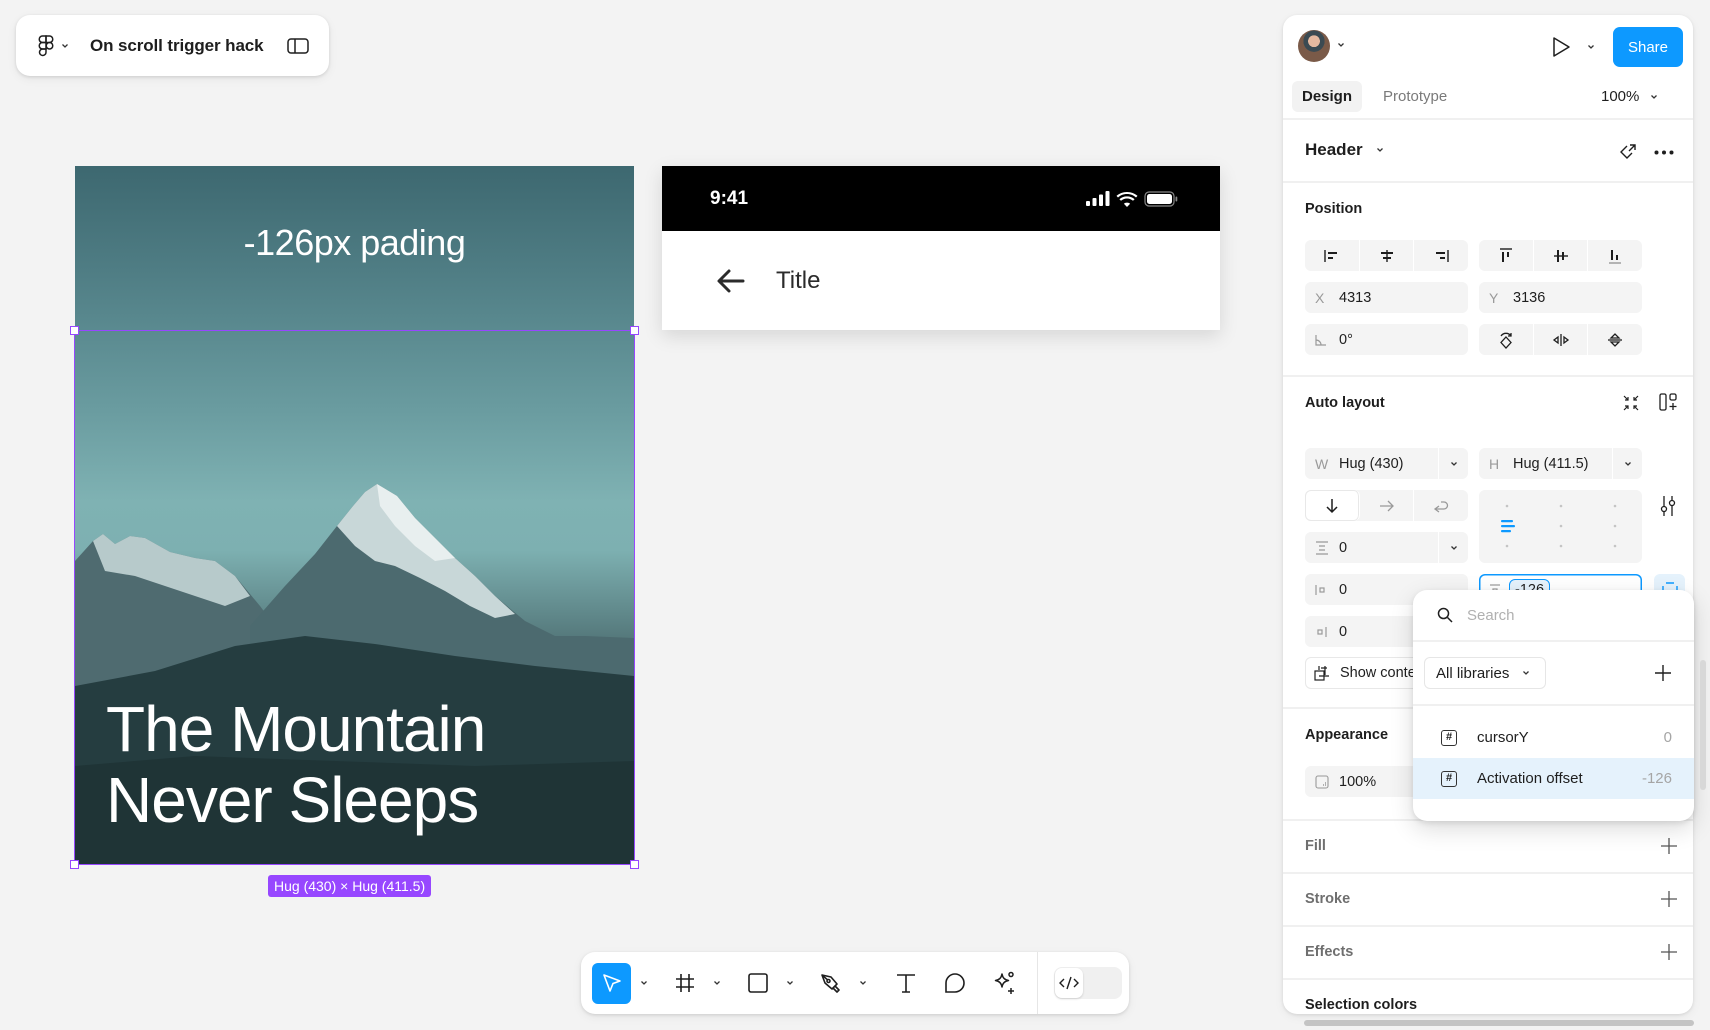  I want to click on variable-name: Activation offset, so click(1530, 778).